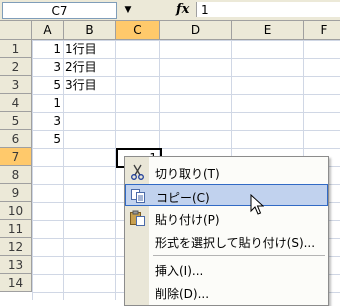 This screenshot has width=340, height=306. I want to click on row-header-3: 3, so click(16, 85).